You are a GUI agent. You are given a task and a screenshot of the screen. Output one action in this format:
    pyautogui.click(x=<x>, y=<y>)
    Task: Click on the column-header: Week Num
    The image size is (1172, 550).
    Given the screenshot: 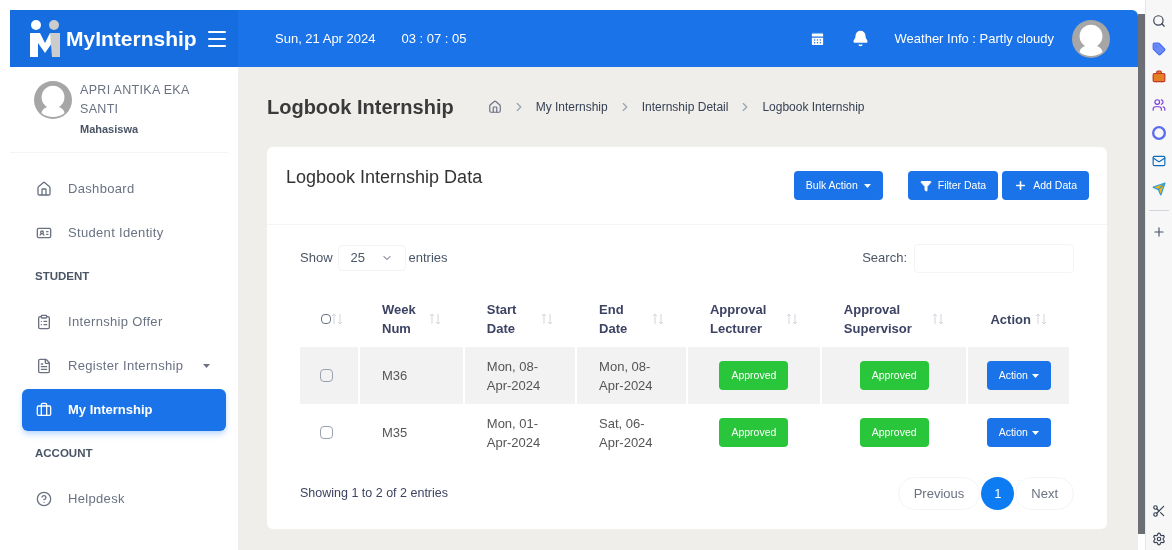 What is the action you would take?
    pyautogui.click(x=403, y=319)
    